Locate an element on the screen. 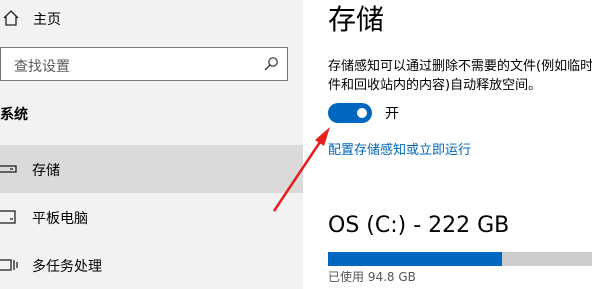 The image size is (592, 289). section-title: 系统 is located at coordinates (14, 115).